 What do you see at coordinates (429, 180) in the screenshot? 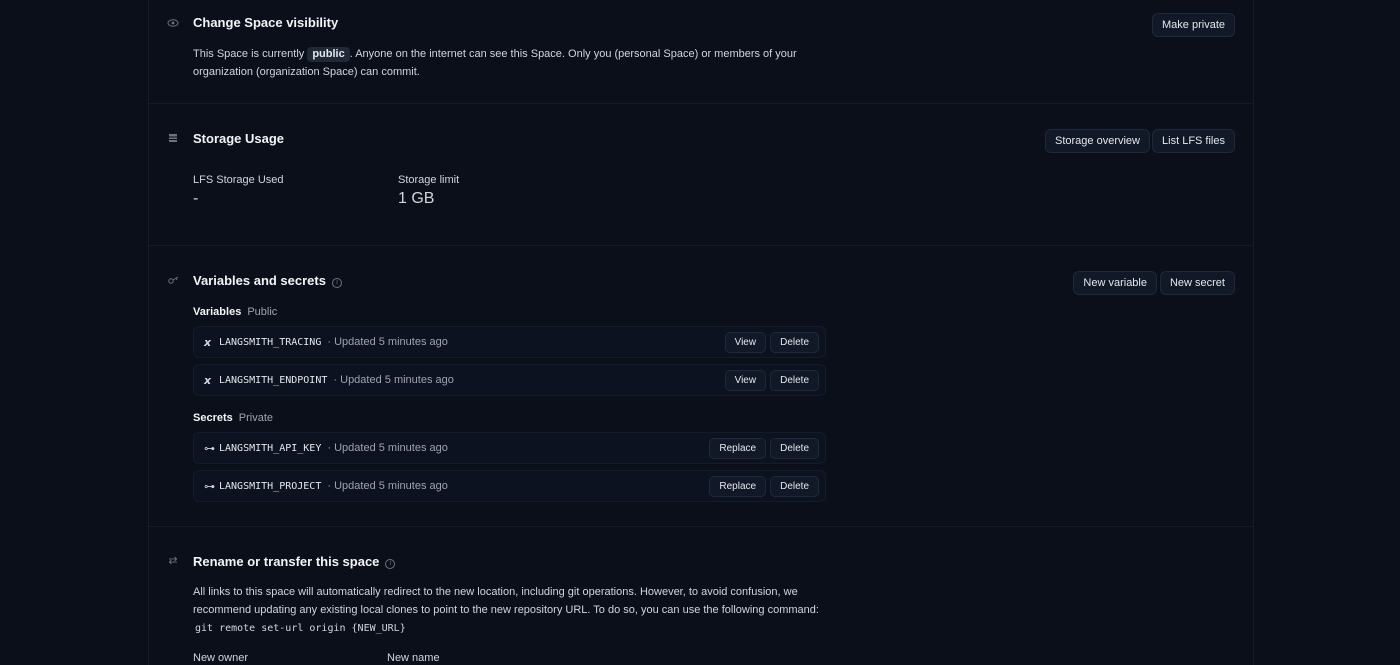
I see `storage-limit-label: Storage limit` at bounding box center [429, 180].